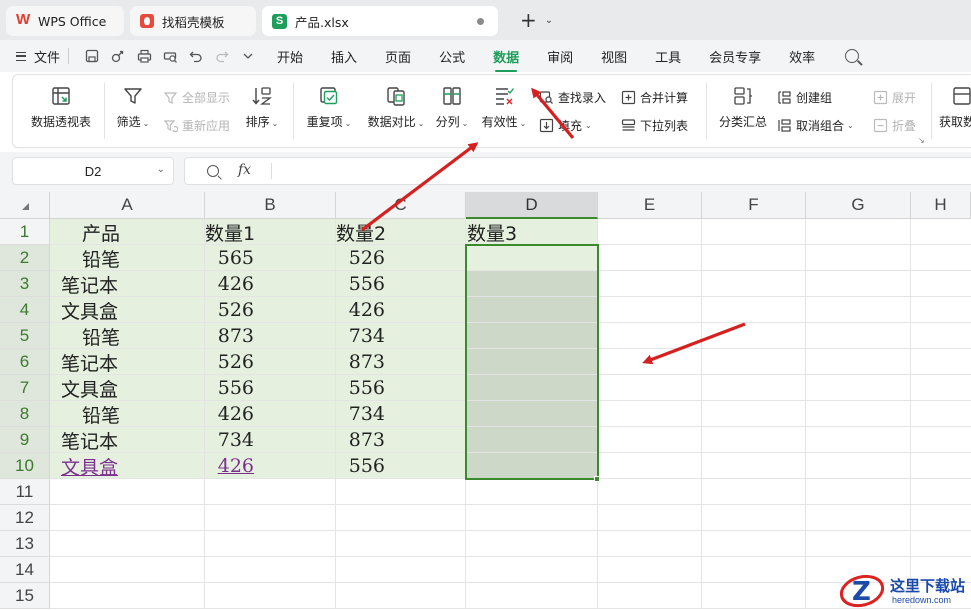  I want to click on redo-icon, so click(222, 56).